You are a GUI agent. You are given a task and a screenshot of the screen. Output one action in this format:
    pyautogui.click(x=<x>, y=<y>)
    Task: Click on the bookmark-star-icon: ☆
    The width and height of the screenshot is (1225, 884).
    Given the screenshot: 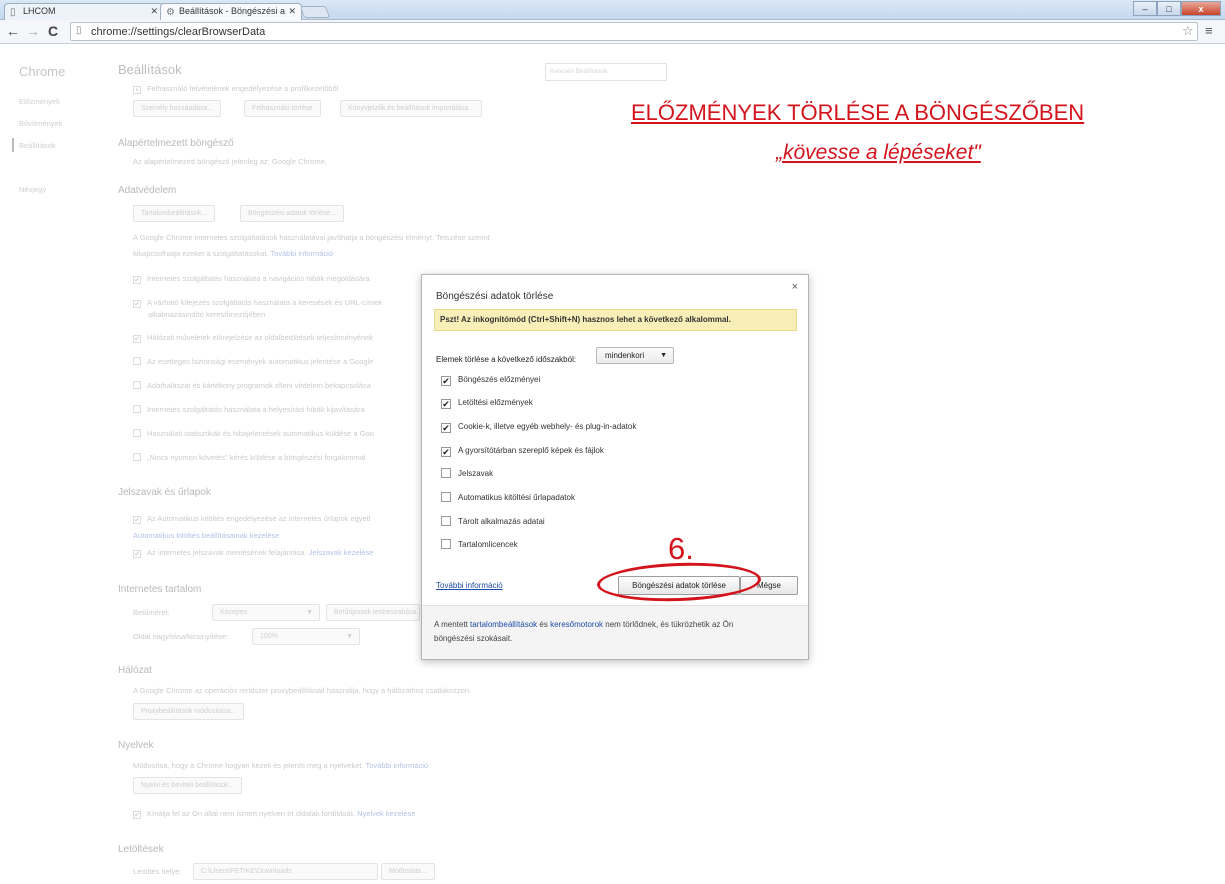 What is the action you would take?
    pyautogui.click(x=1188, y=31)
    